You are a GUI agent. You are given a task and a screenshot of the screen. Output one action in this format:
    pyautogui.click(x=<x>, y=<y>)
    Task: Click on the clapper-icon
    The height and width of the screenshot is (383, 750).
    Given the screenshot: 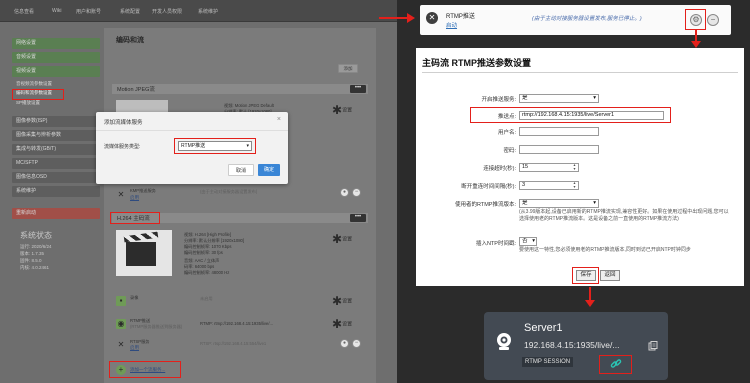 What is the action you would take?
    pyautogui.click(x=141, y=254)
    